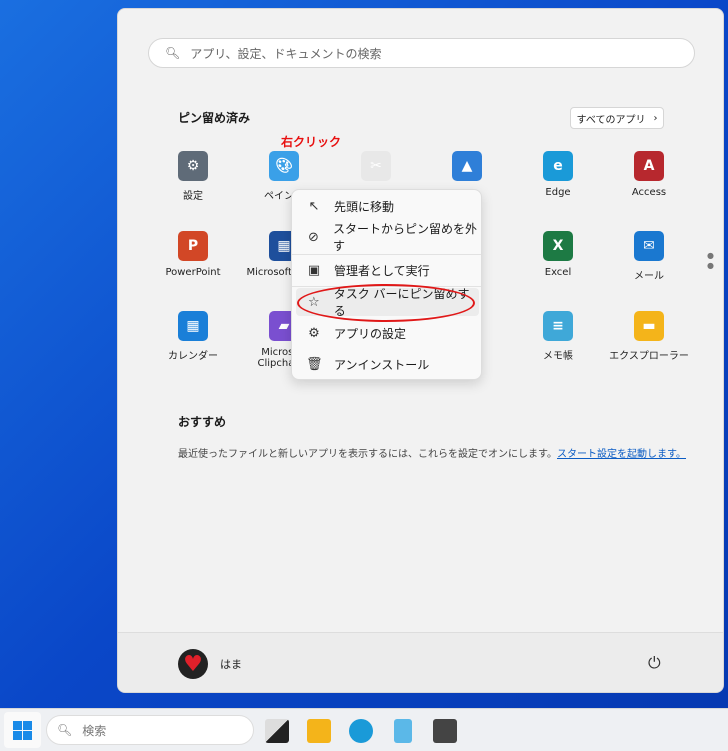 This screenshot has width=728, height=751. What do you see at coordinates (655, 118) in the screenshot?
I see `chevron-right-icon: ›` at bounding box center [655, 118].